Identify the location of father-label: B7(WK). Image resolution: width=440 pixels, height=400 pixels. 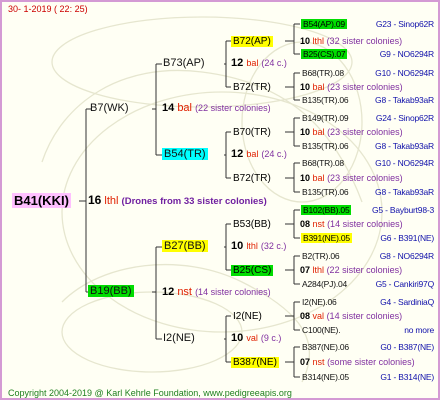
(109, 108).